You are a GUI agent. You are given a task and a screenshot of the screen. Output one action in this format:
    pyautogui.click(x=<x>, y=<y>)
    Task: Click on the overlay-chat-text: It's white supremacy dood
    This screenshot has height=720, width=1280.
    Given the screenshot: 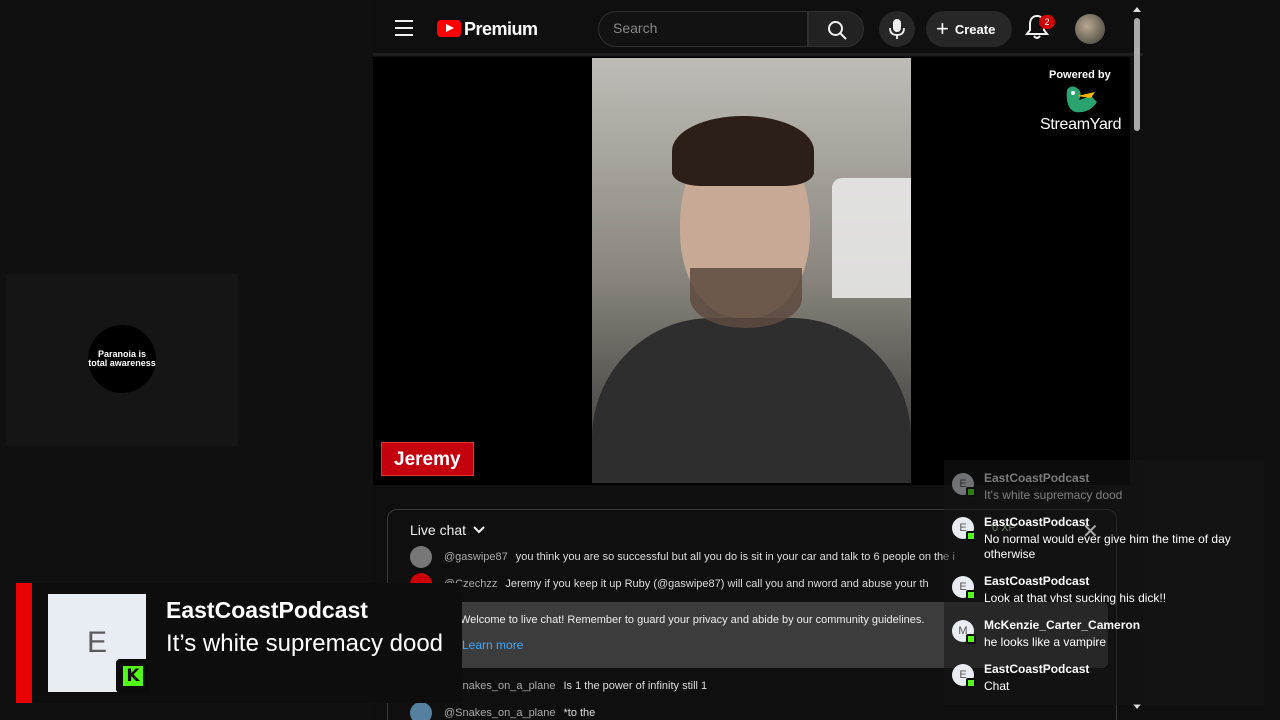 What is the action you would take?
    pyautogui.click(x=1053, y=495)
    